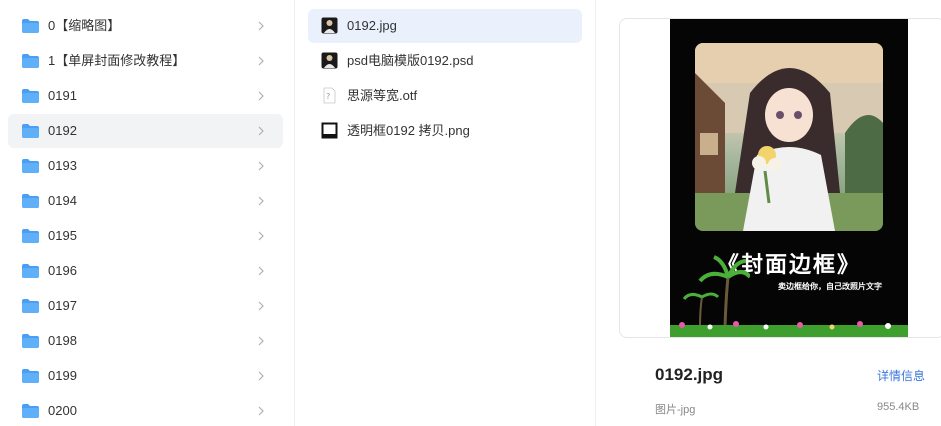  What do you see at coordinates (789, 329) in the screenshot?
I see `flower-grass-border` at bounding box center [789, 329].